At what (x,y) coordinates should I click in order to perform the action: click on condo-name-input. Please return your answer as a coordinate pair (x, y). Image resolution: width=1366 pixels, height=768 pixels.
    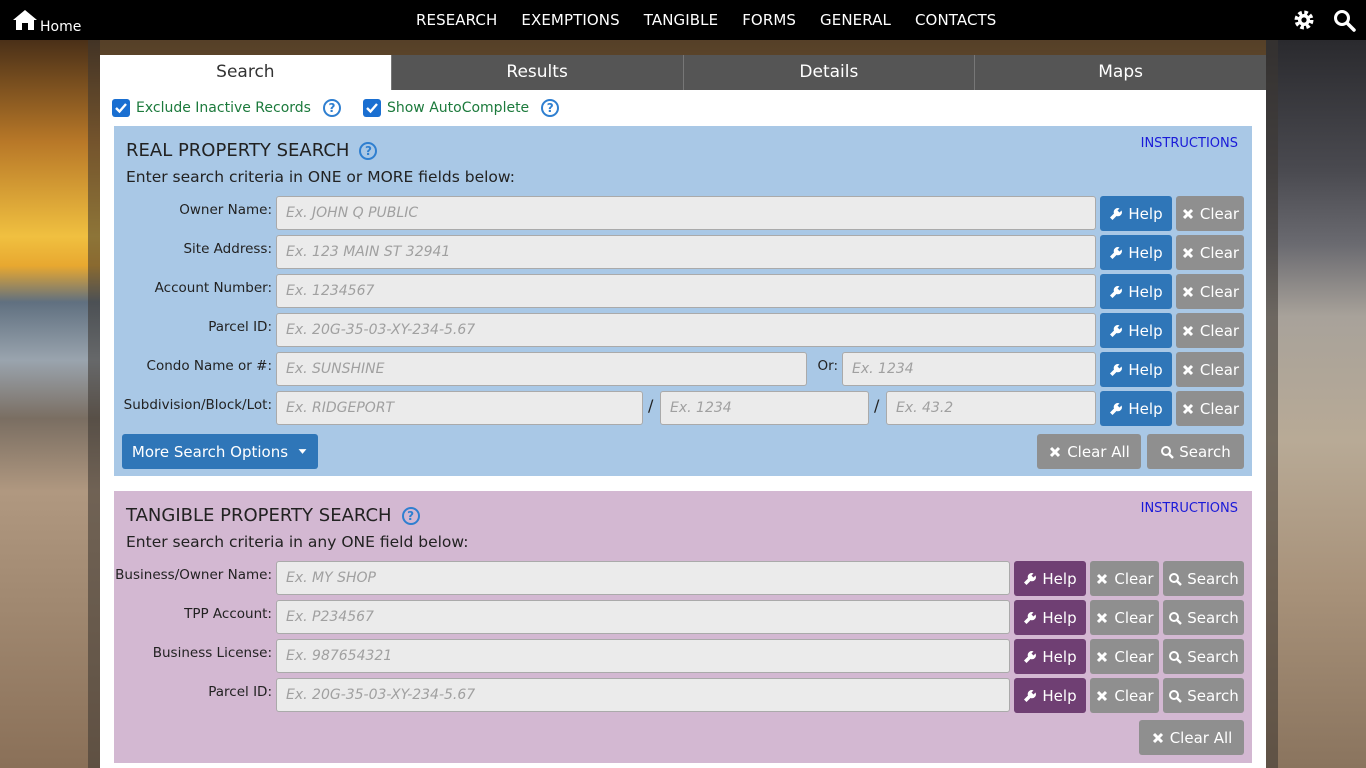
    Looking at the image, I should click on (541, 369).